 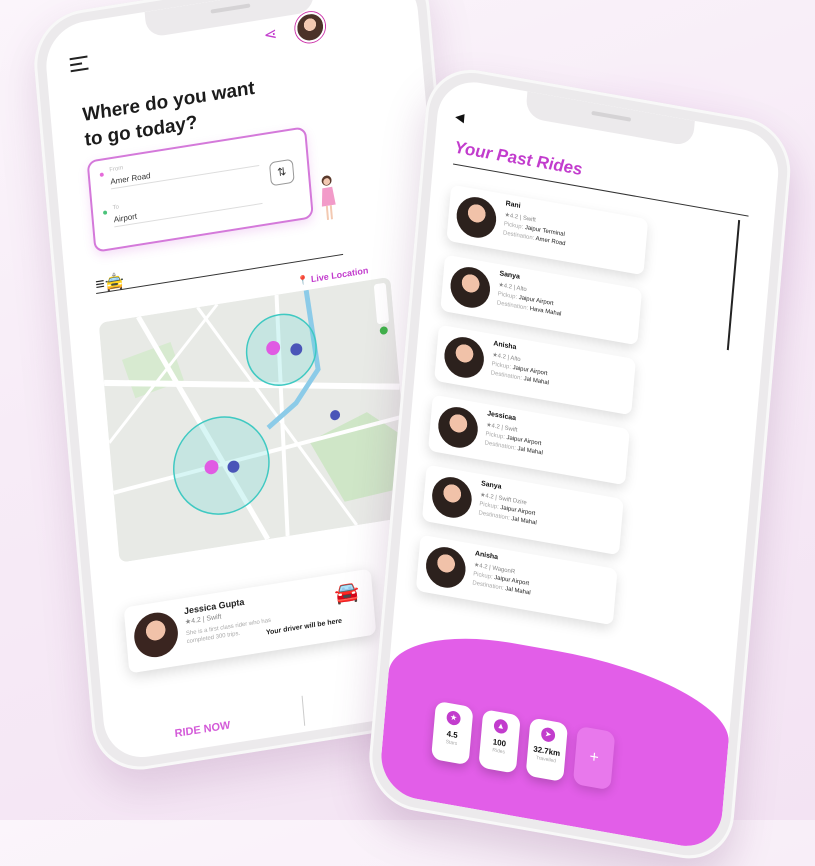 What do you see at coordinates (303, 710) in the screenshot?
I see `divider` at bounding box center [303, 710].